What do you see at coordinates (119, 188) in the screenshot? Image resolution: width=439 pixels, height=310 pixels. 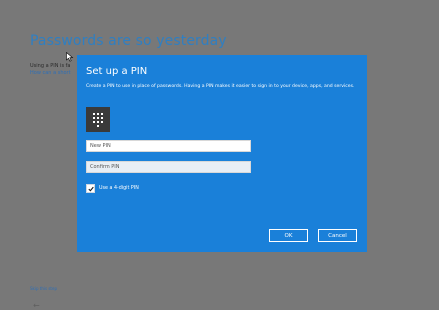 I see `use-4-digit-pin-label: Use a 4-digit PIN` at bounding box center [119, 188].